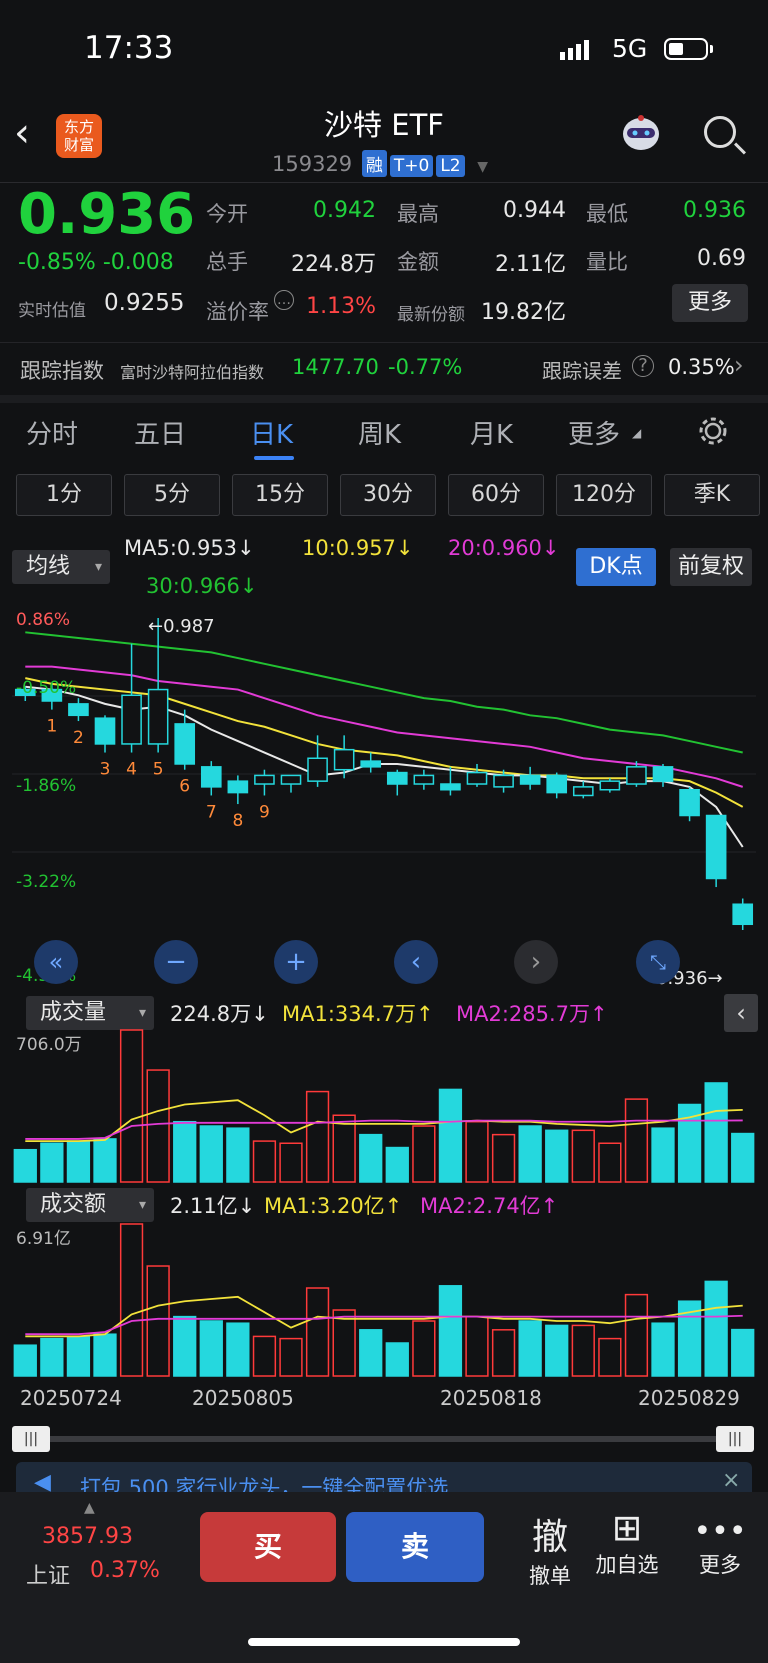  Describe the element at coordinates (56, 962) in the screenshot. I see `rewind-icon: «` at that location.